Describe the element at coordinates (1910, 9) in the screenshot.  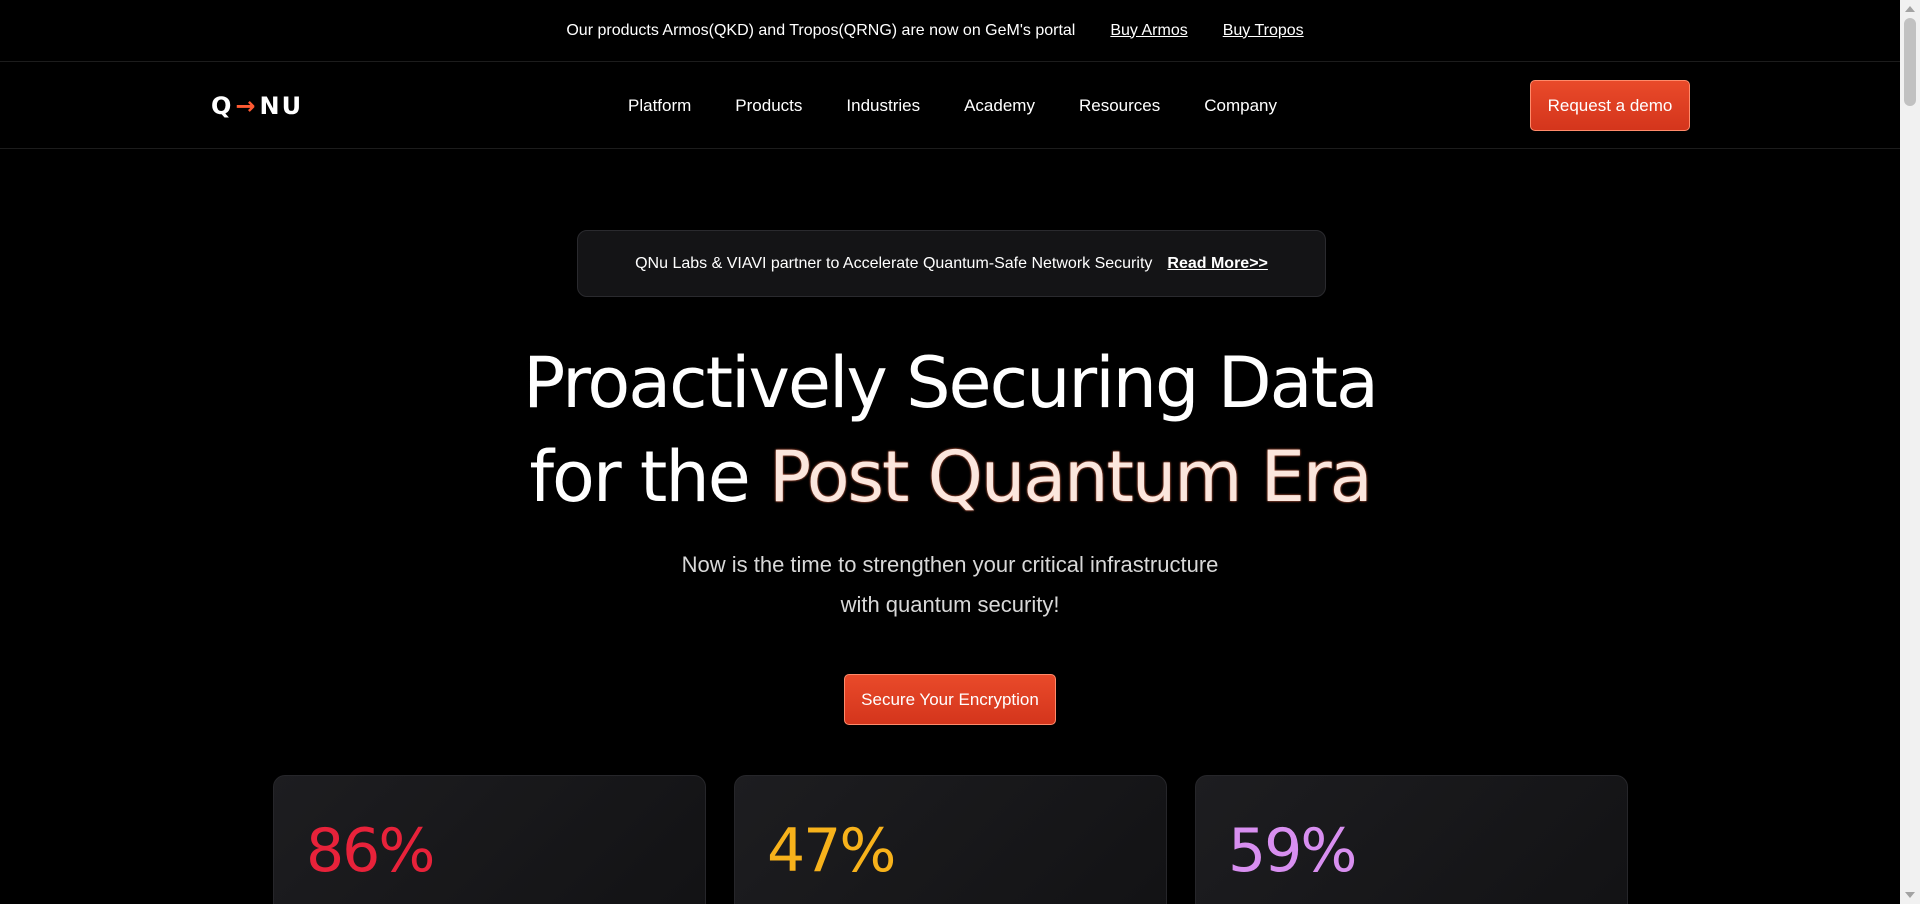
I see `scroll-up-arrow-icon` at that location.